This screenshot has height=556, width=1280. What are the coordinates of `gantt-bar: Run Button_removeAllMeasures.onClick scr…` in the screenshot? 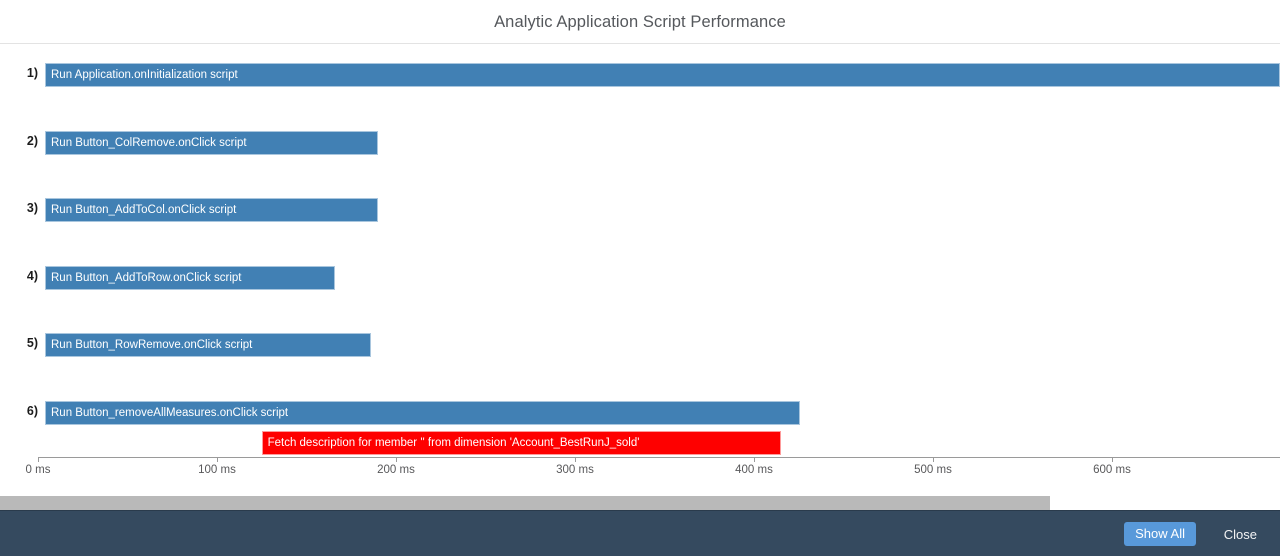 It's located at (423, 412).